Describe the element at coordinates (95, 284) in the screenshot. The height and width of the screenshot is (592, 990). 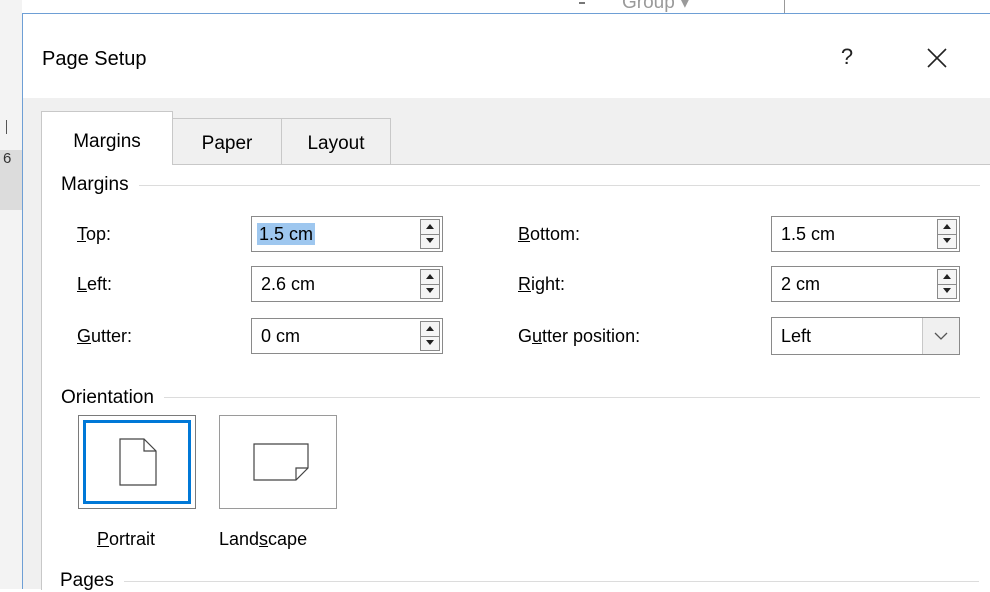
I see `left-label: Left:` at that location.